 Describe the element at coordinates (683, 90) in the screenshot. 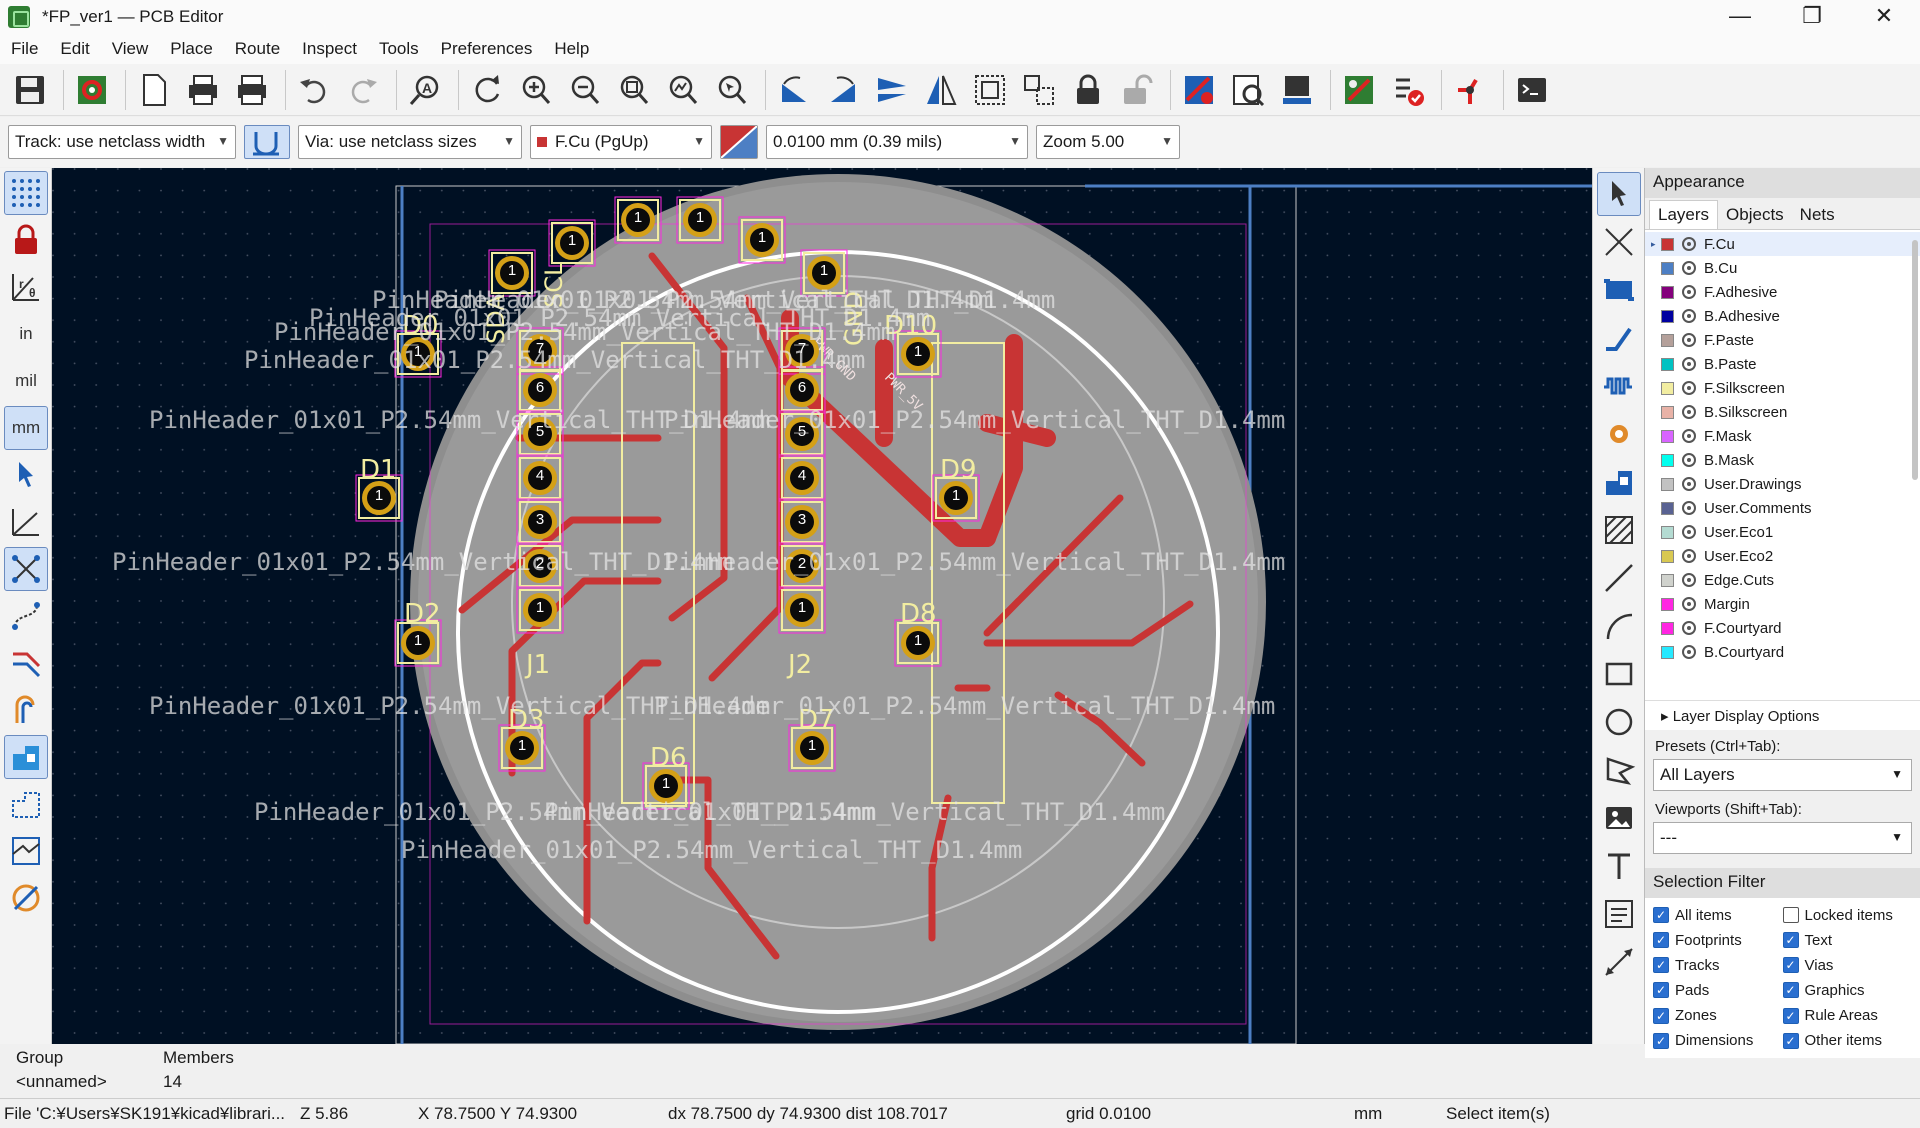

I see `zoom-objects-icon` at that location.